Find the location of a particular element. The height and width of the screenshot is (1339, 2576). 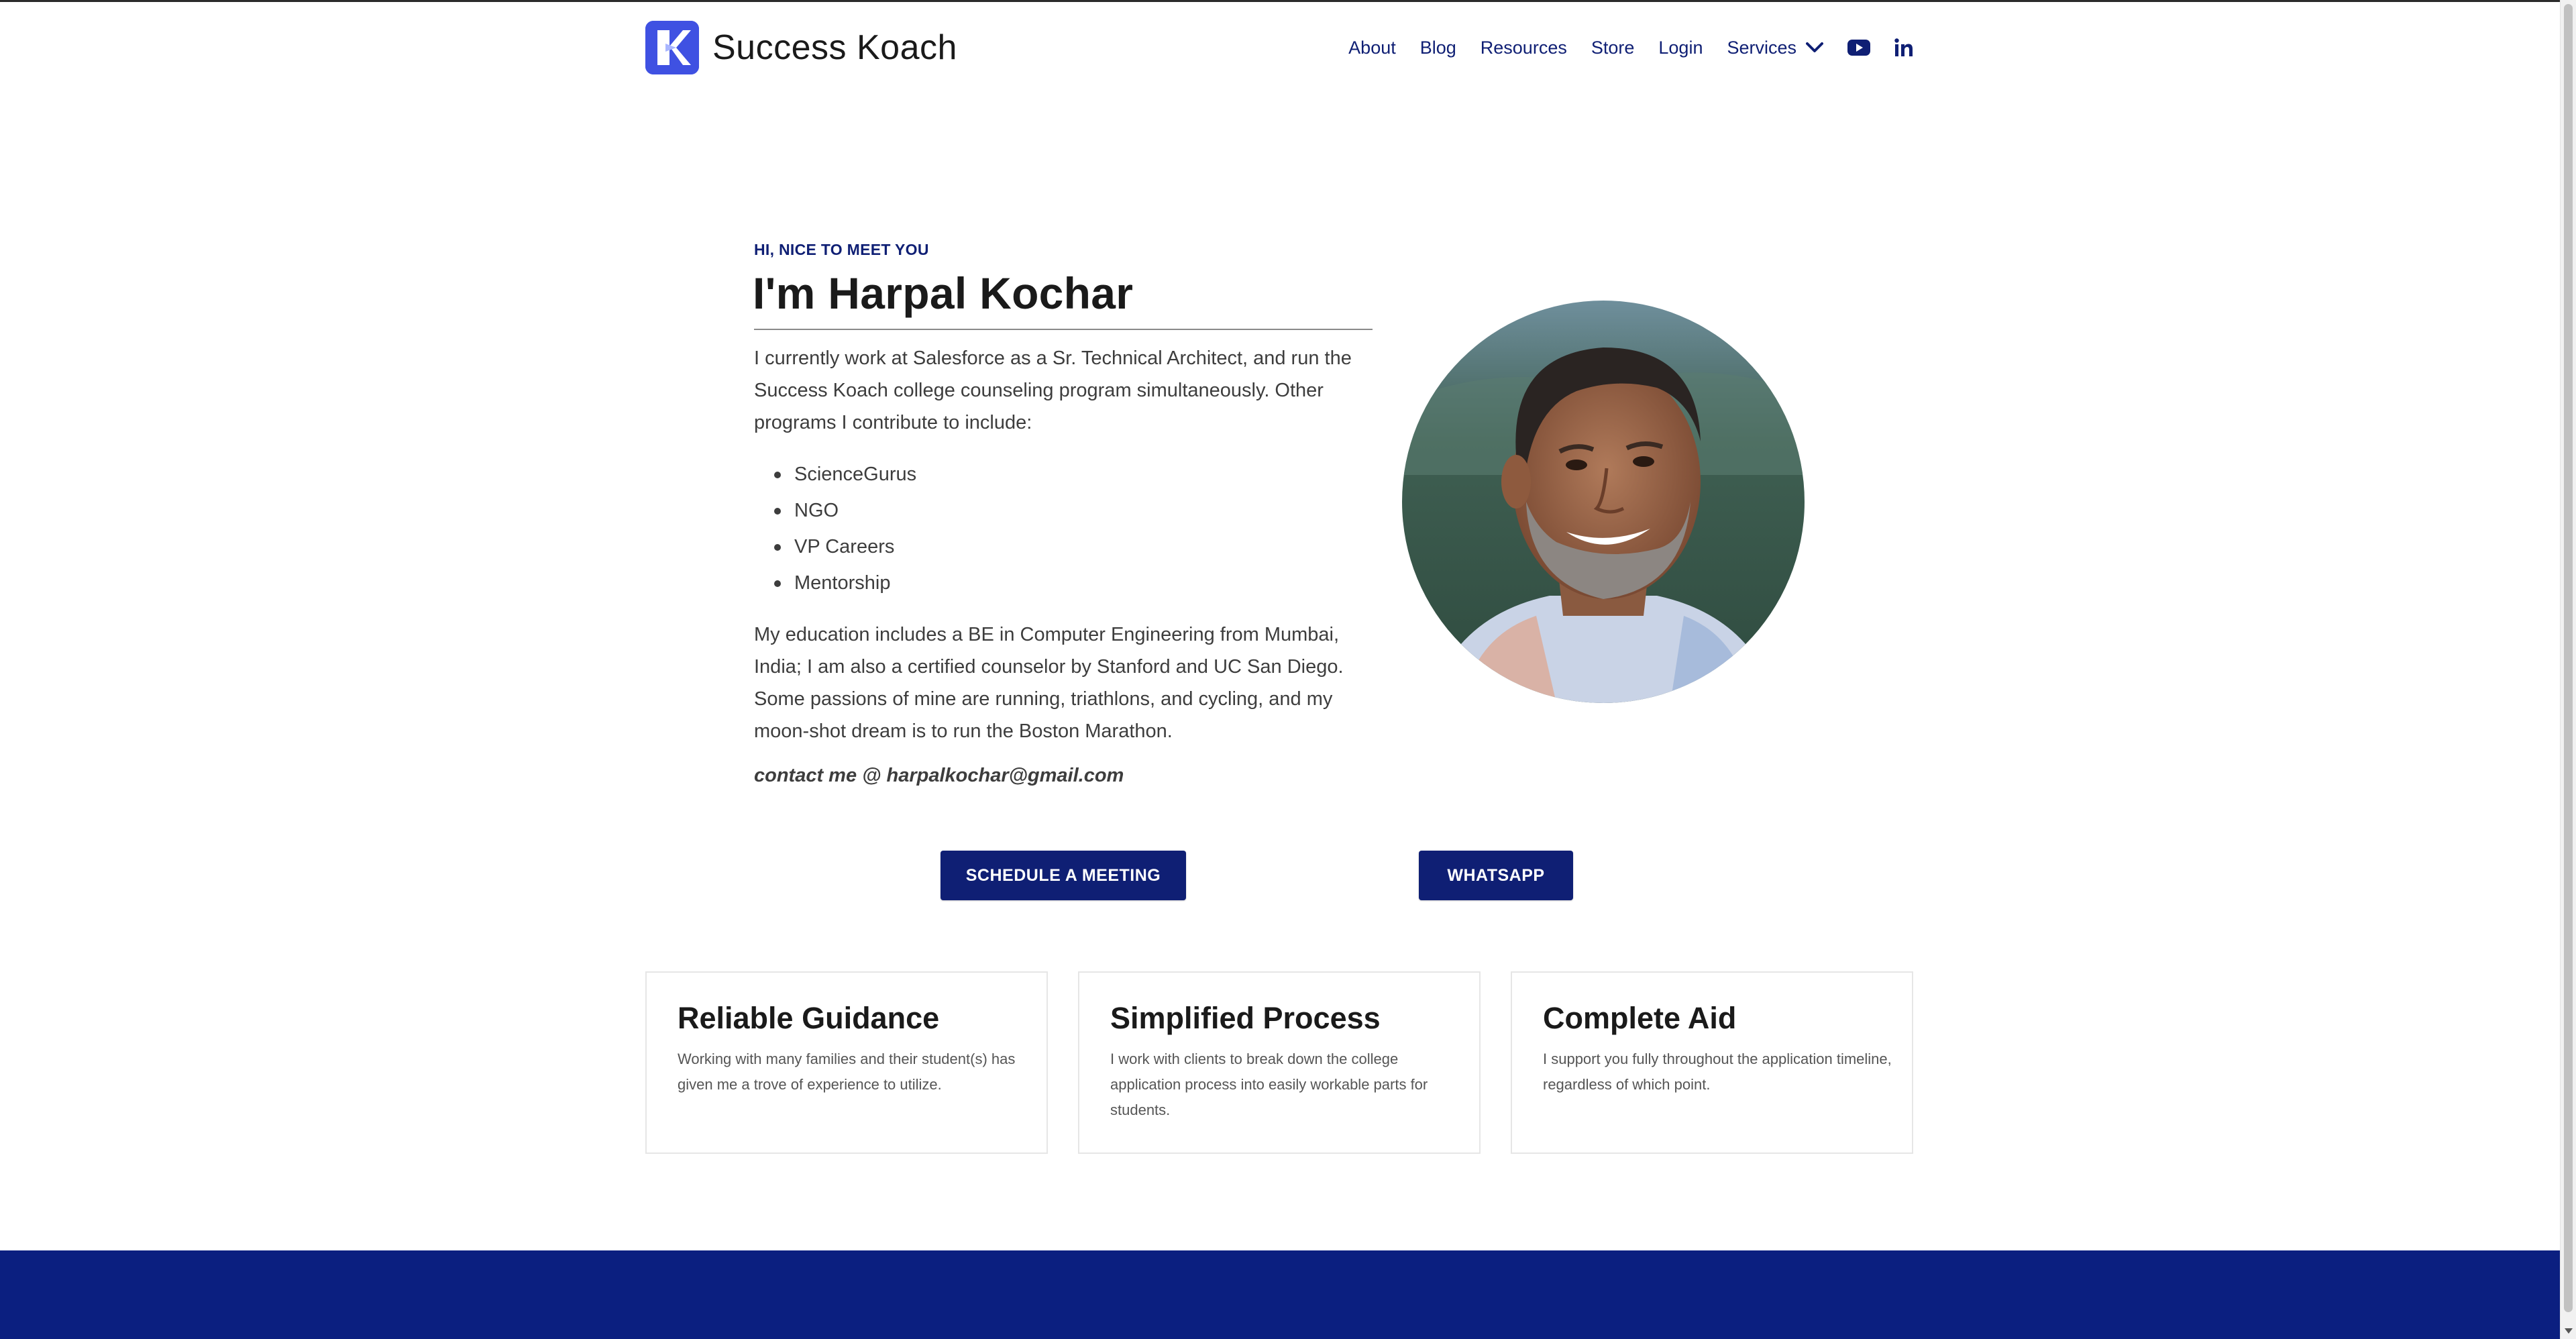

programs-list: ScienceGurus NGO VP Careers Mentorship is located at coordinates (835, 528).